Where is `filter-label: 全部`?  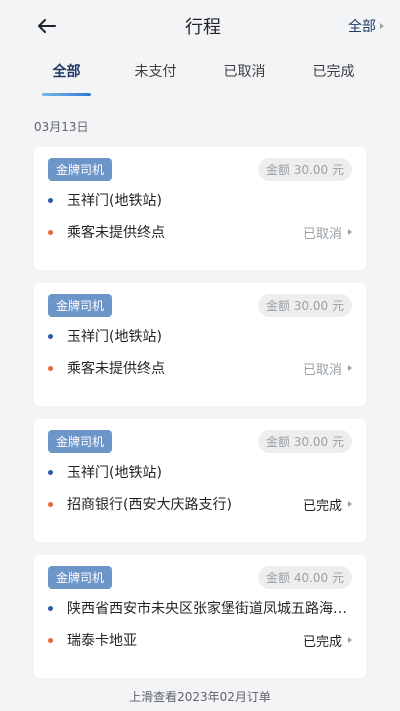 filter-label: 全部 is located at coordinates (362, 27).